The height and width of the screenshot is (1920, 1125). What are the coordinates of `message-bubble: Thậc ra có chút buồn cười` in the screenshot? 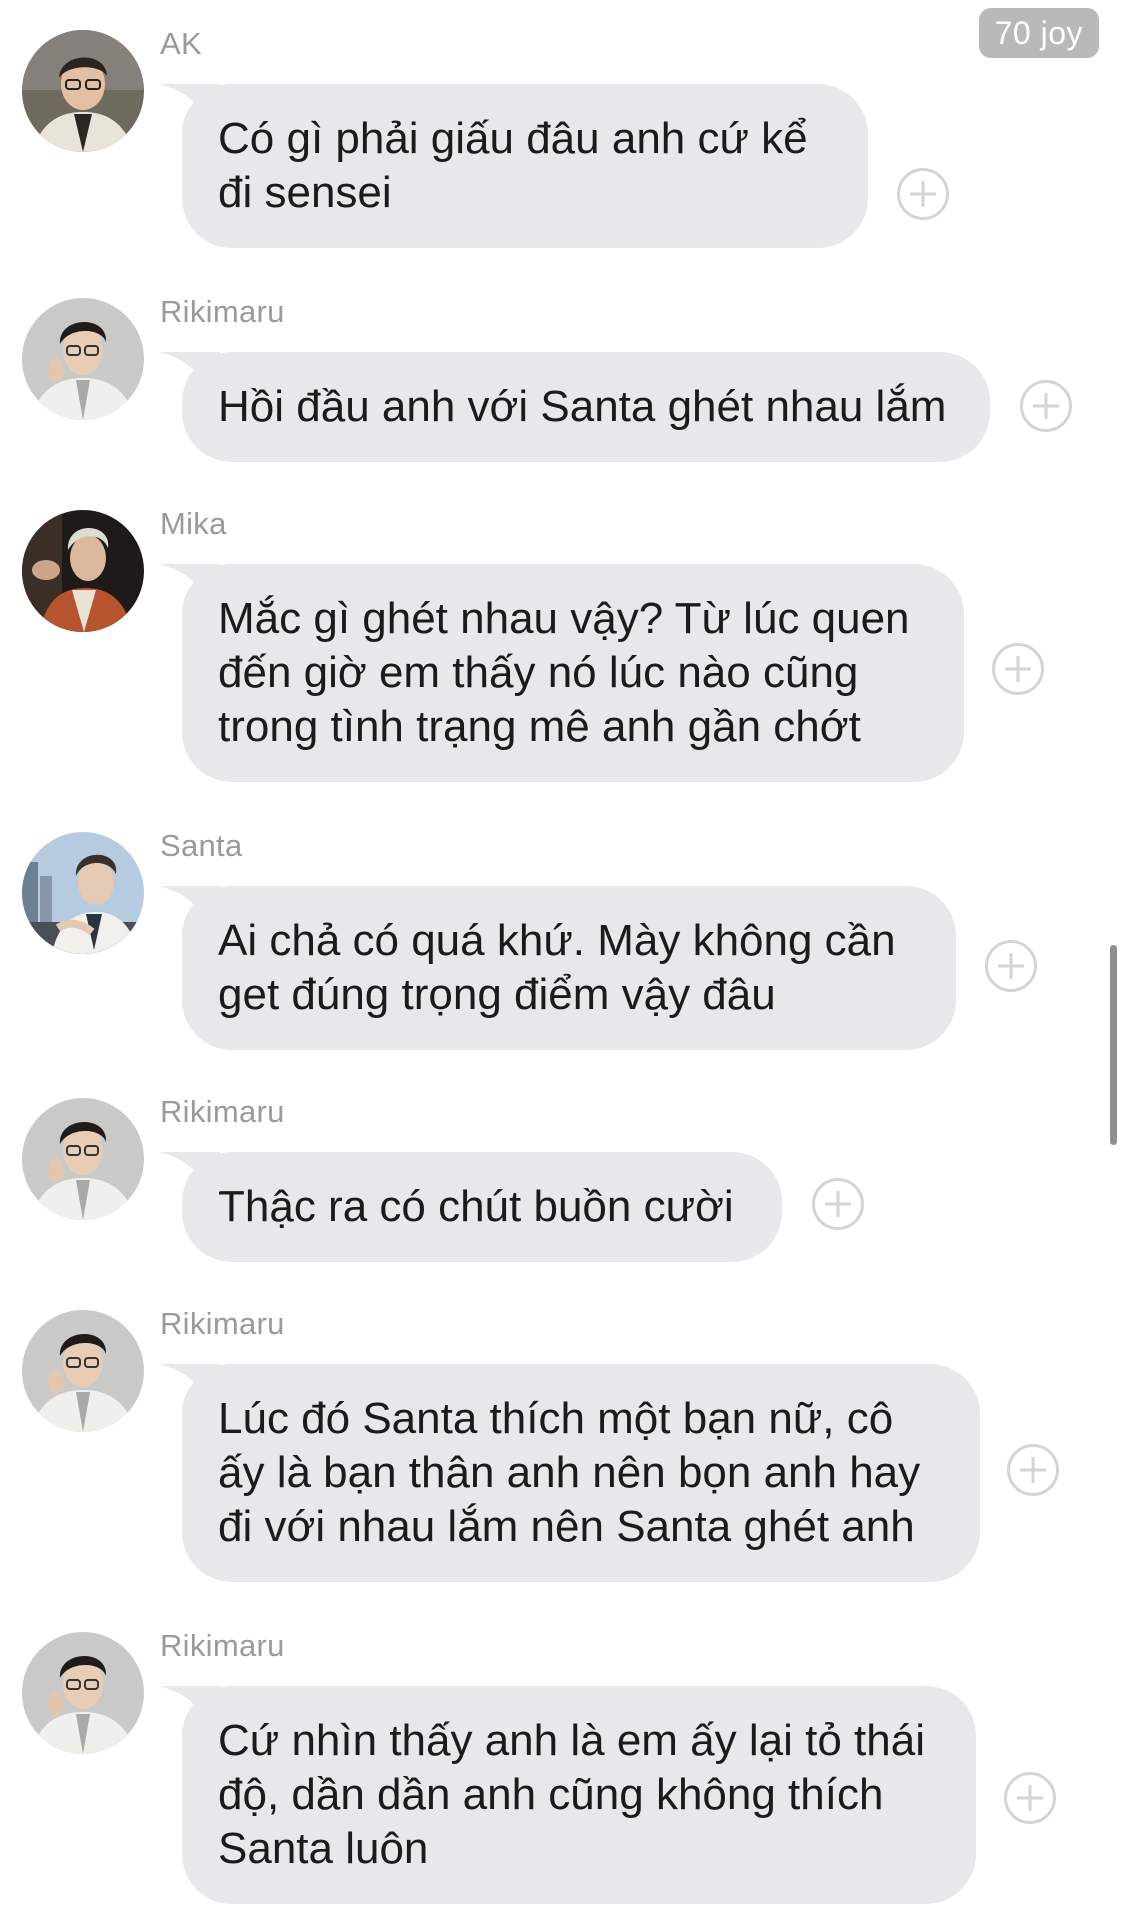 It's located at (482, 1207).